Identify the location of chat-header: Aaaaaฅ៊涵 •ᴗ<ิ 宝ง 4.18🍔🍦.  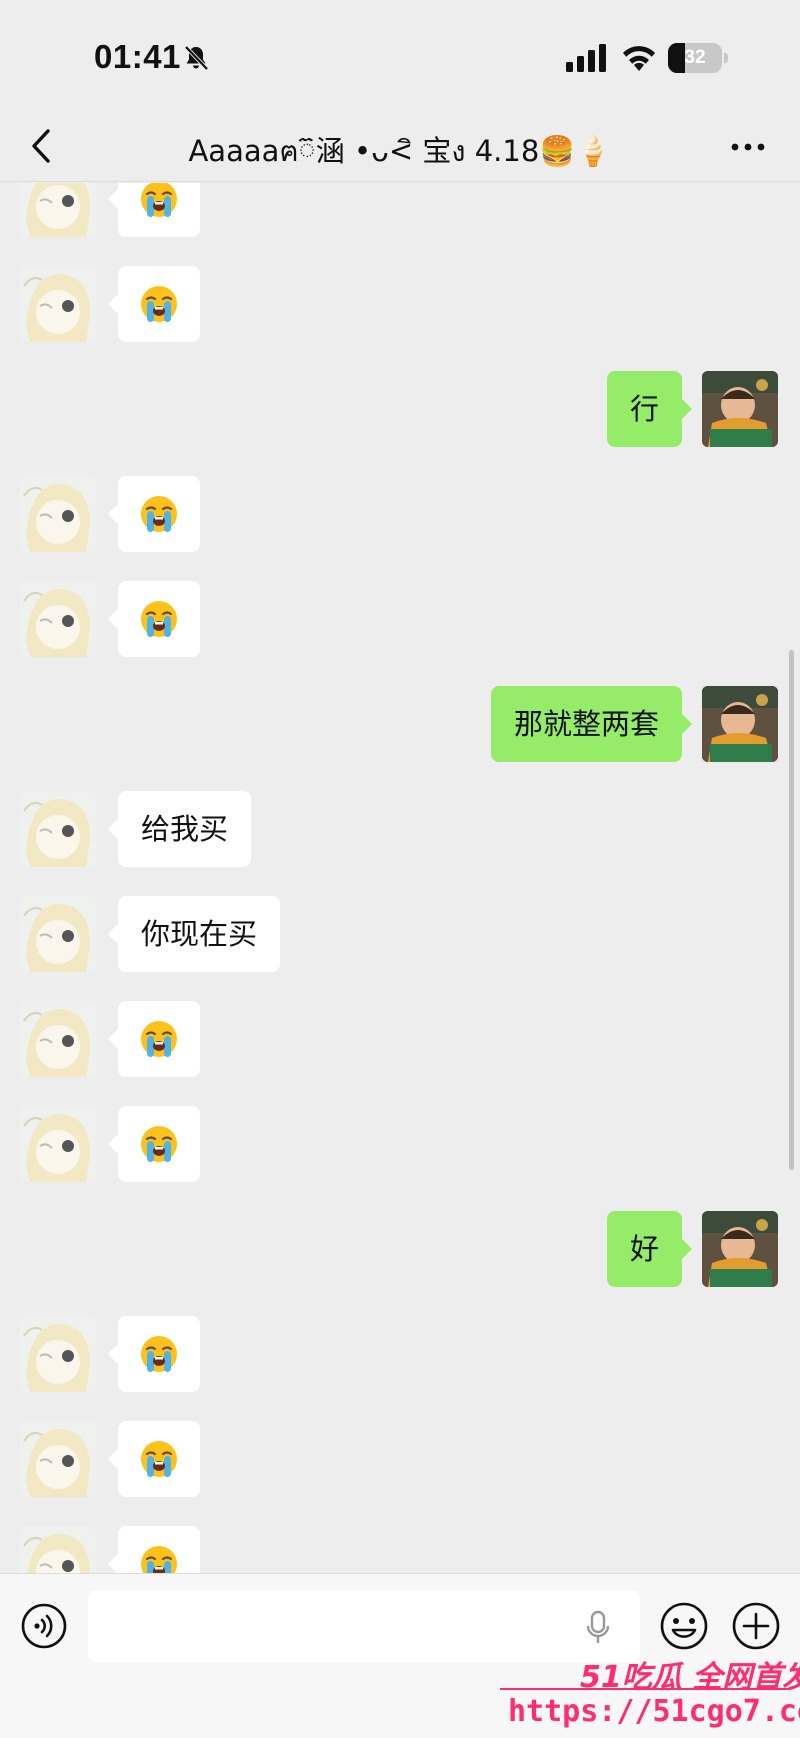
(400, 147).